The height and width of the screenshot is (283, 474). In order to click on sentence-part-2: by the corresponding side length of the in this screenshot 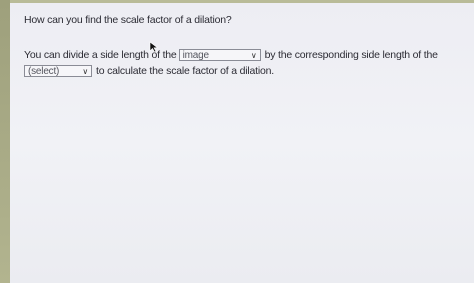, I will do `click(351, 55)`.